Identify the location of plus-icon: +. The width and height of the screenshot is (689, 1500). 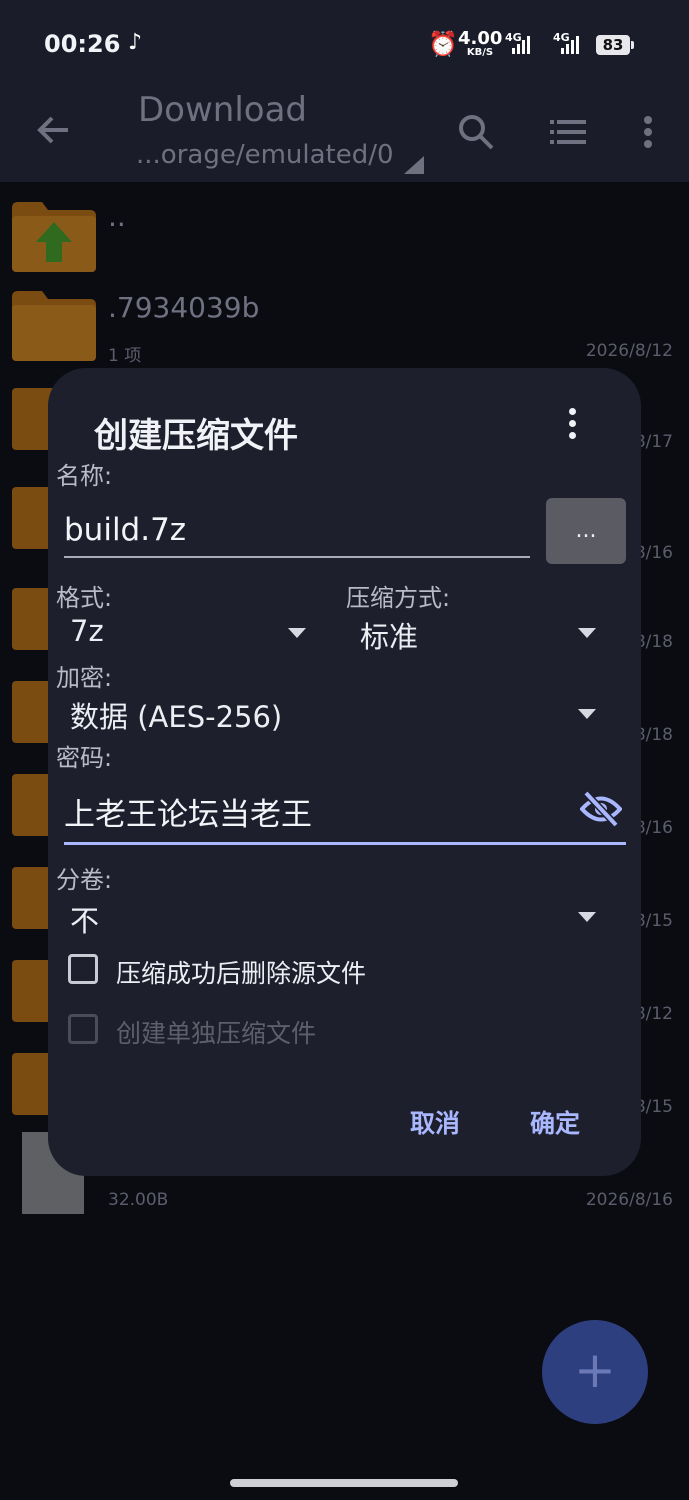
(595, 1370).